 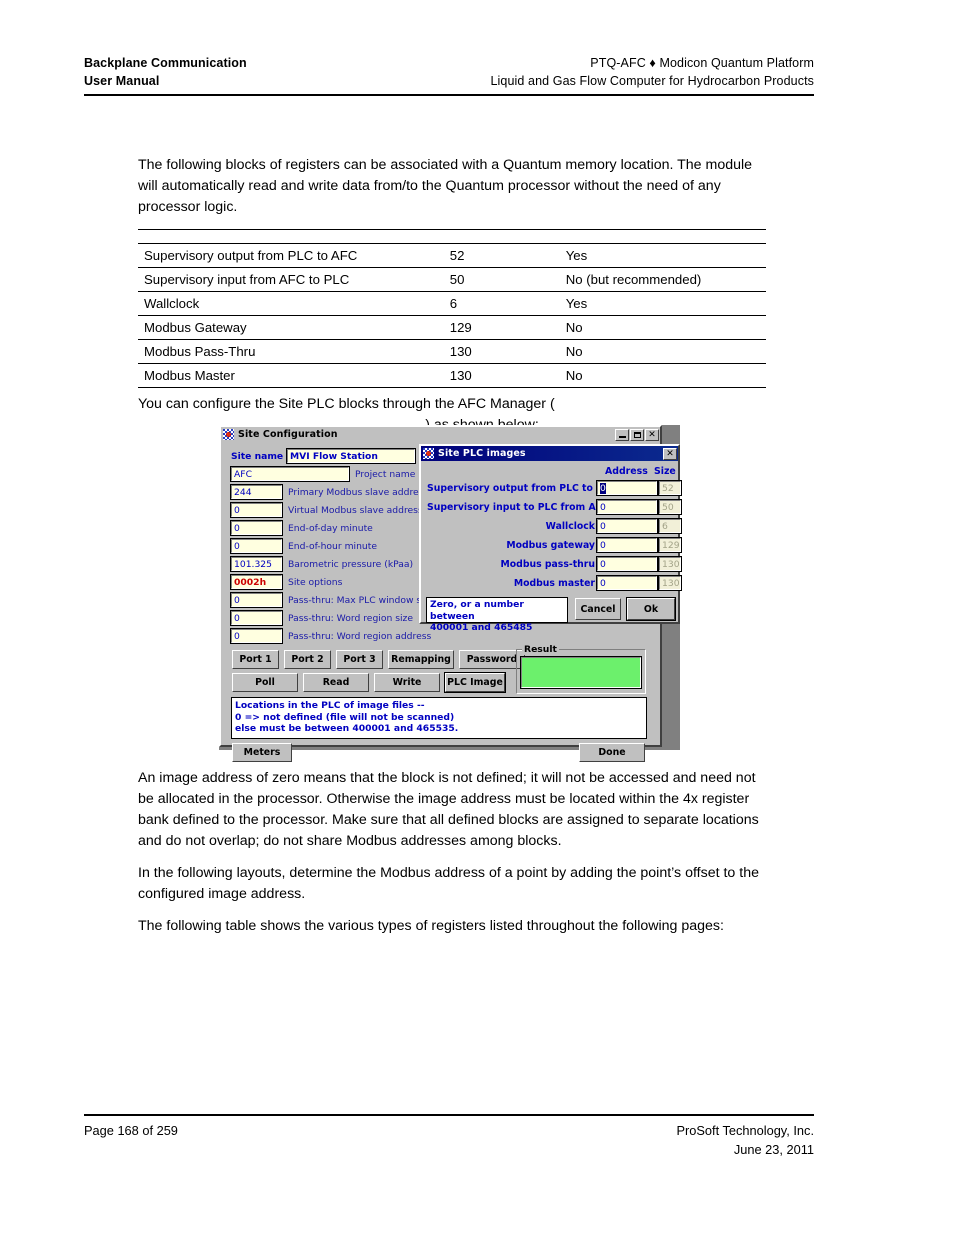 What do you see at coordinates (256, 528) in the screenshot?
I see `end-of-day-minute-input: 0` at bounding box center [256, 528].